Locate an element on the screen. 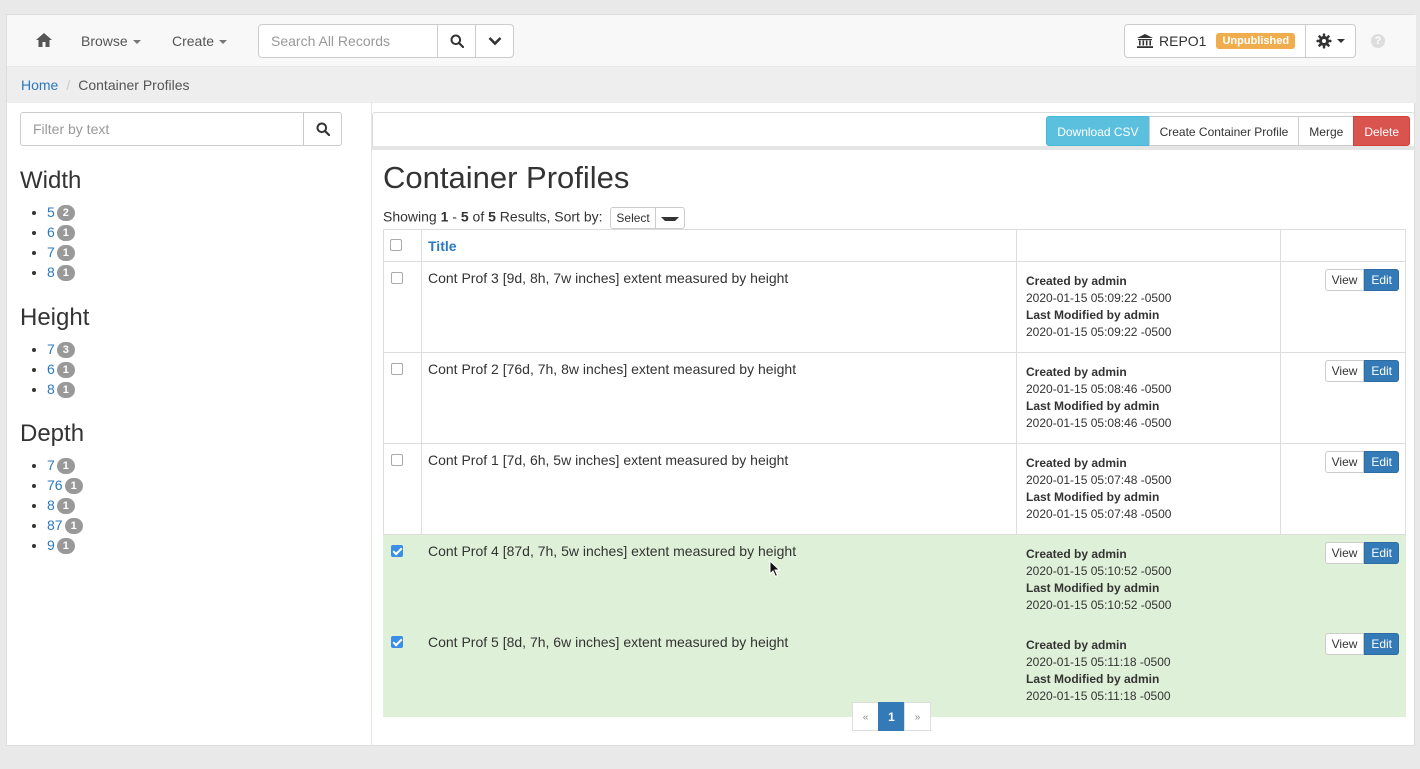  created-at: 2020-01-15 05:08:46 -0500 is located at coordinates (1099, 389).